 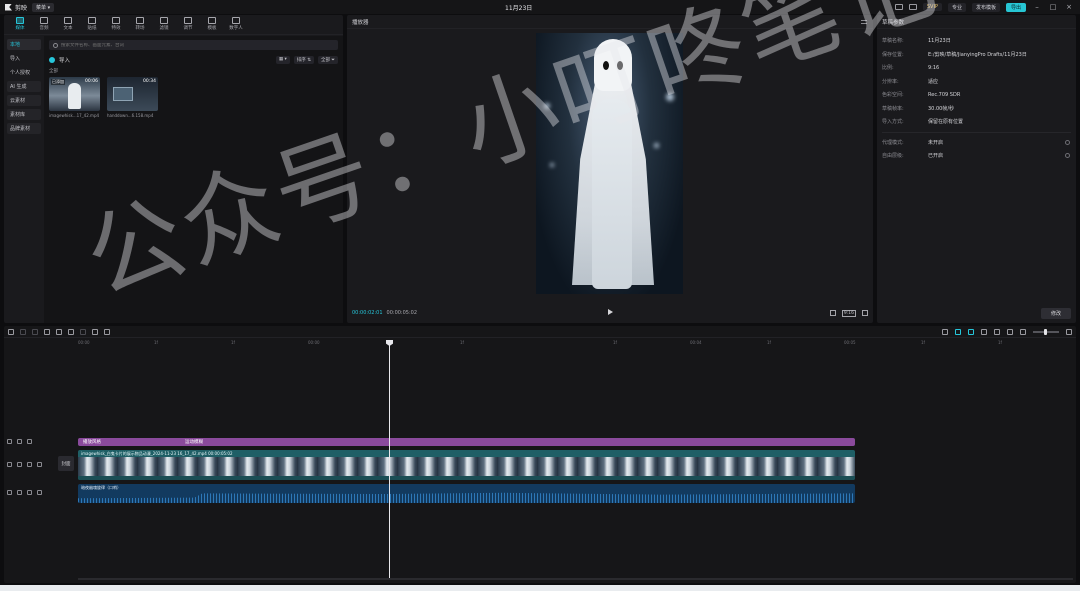 I want to click on tab-stickers: 贴纸, so click(x=92, y=24).